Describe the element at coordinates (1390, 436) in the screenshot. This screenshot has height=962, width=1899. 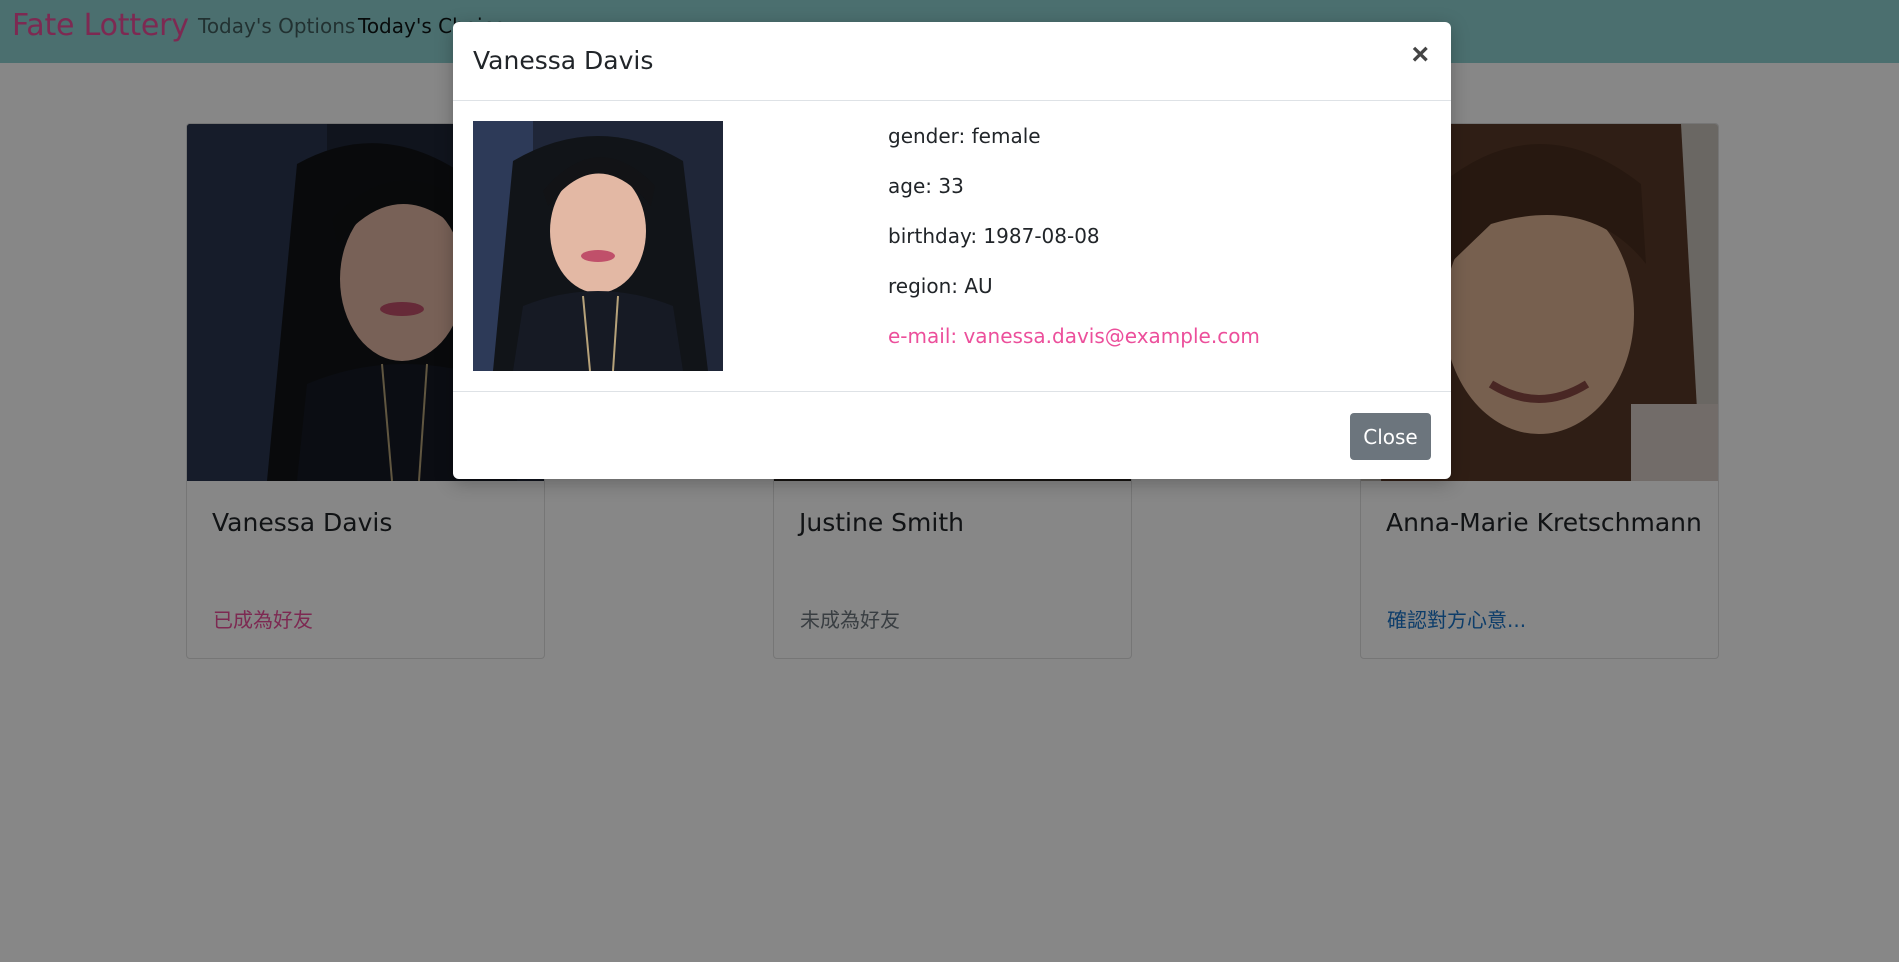
I see `close-button: Close` at that location.